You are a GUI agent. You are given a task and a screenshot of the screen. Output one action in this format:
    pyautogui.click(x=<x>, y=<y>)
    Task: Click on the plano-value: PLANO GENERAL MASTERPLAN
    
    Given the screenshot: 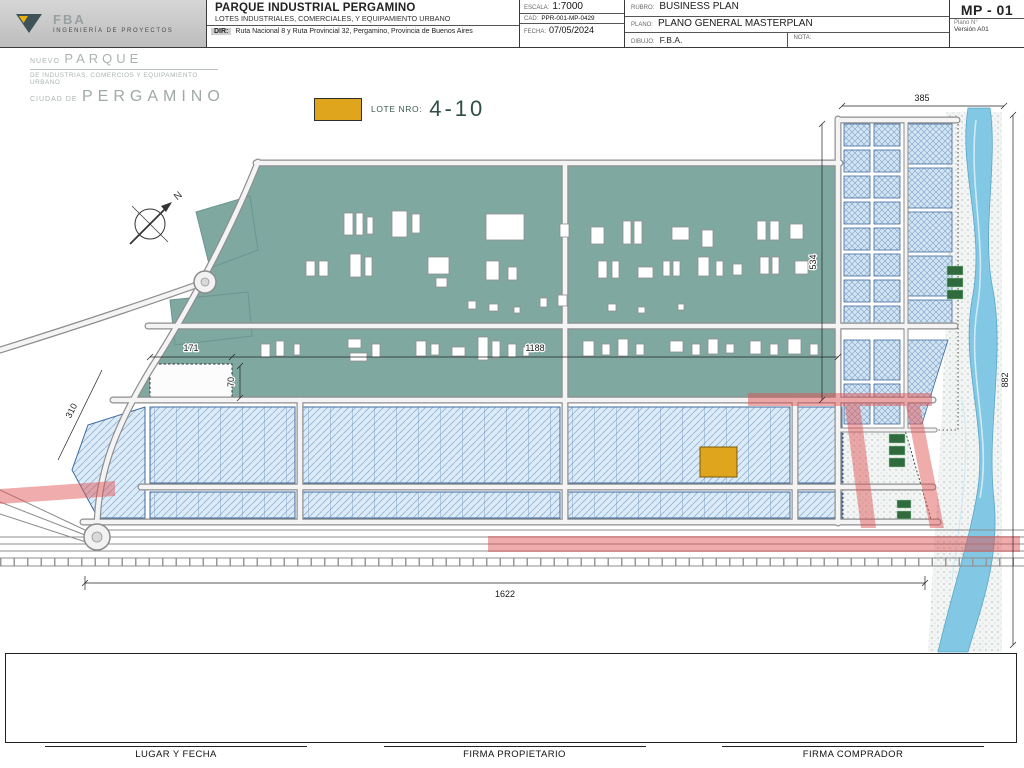 What is the action you would take?
    pyautogui.click(x=735, y=23)
    